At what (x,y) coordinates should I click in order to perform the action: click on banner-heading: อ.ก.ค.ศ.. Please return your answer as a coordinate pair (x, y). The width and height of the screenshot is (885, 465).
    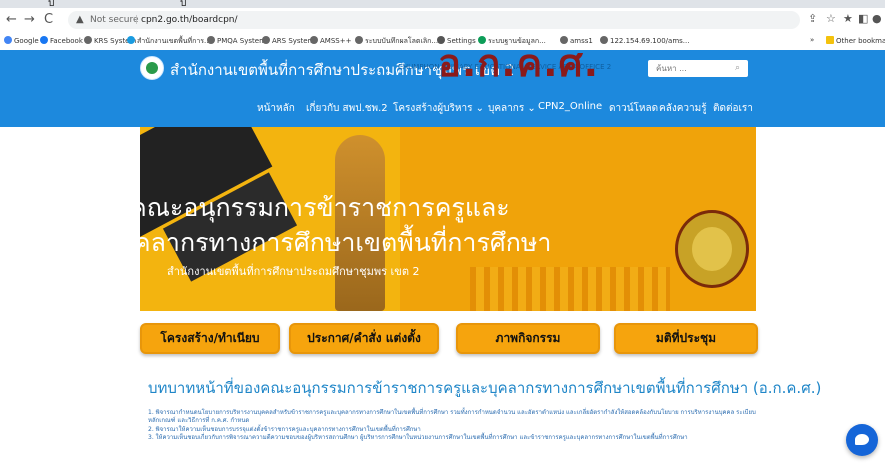
    Looking at the image, I should click on (519, 63).